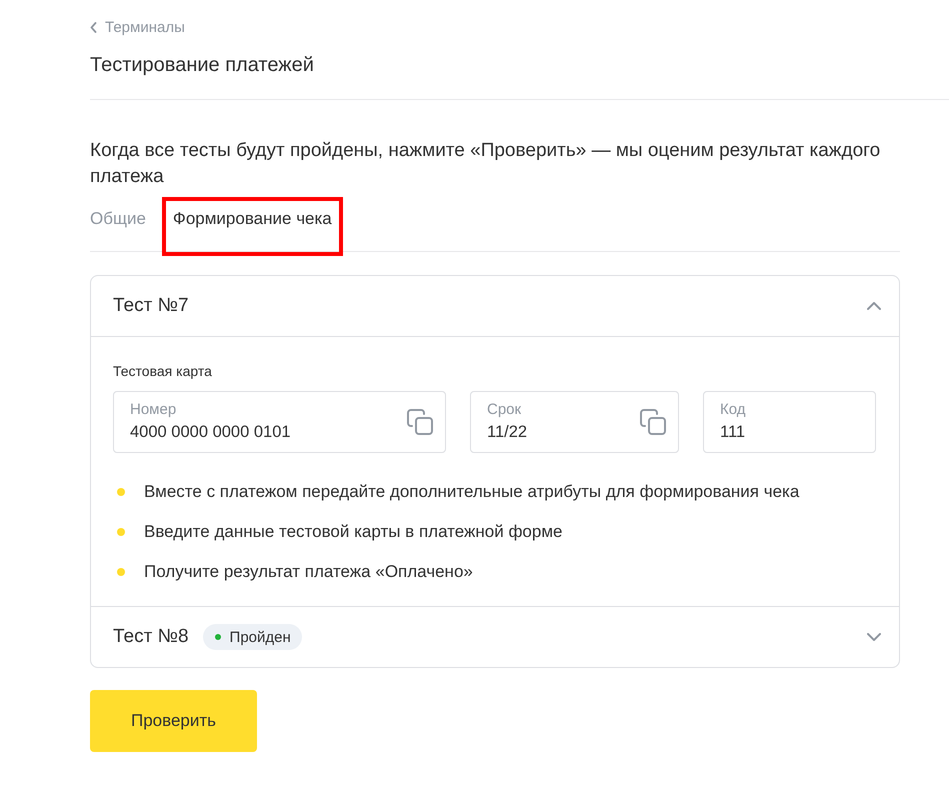 The height and width of the screenshot is (806, 949). I want to click on check-button: Проверить, so click(173, 721).